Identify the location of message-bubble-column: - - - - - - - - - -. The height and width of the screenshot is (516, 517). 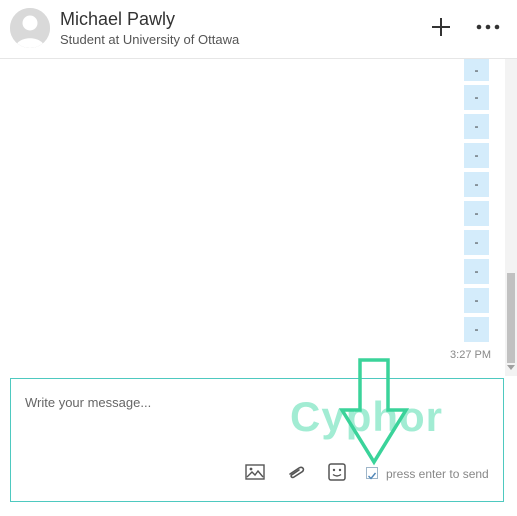
(476, 202).